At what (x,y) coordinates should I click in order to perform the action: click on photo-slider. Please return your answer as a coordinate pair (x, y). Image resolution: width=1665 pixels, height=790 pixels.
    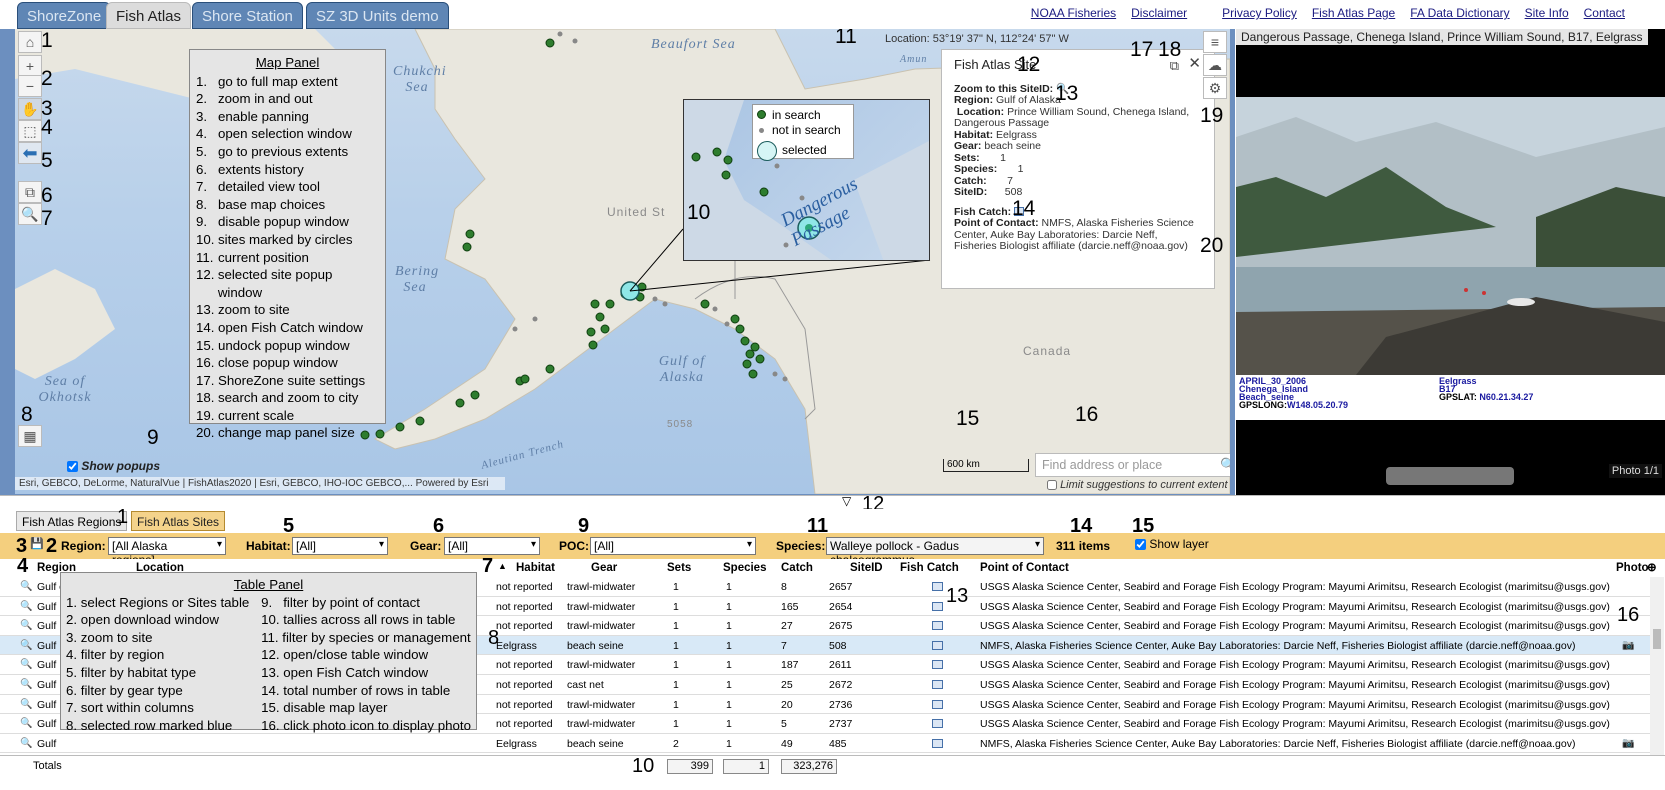
    Looking at the image, I should click on (1450, 476).